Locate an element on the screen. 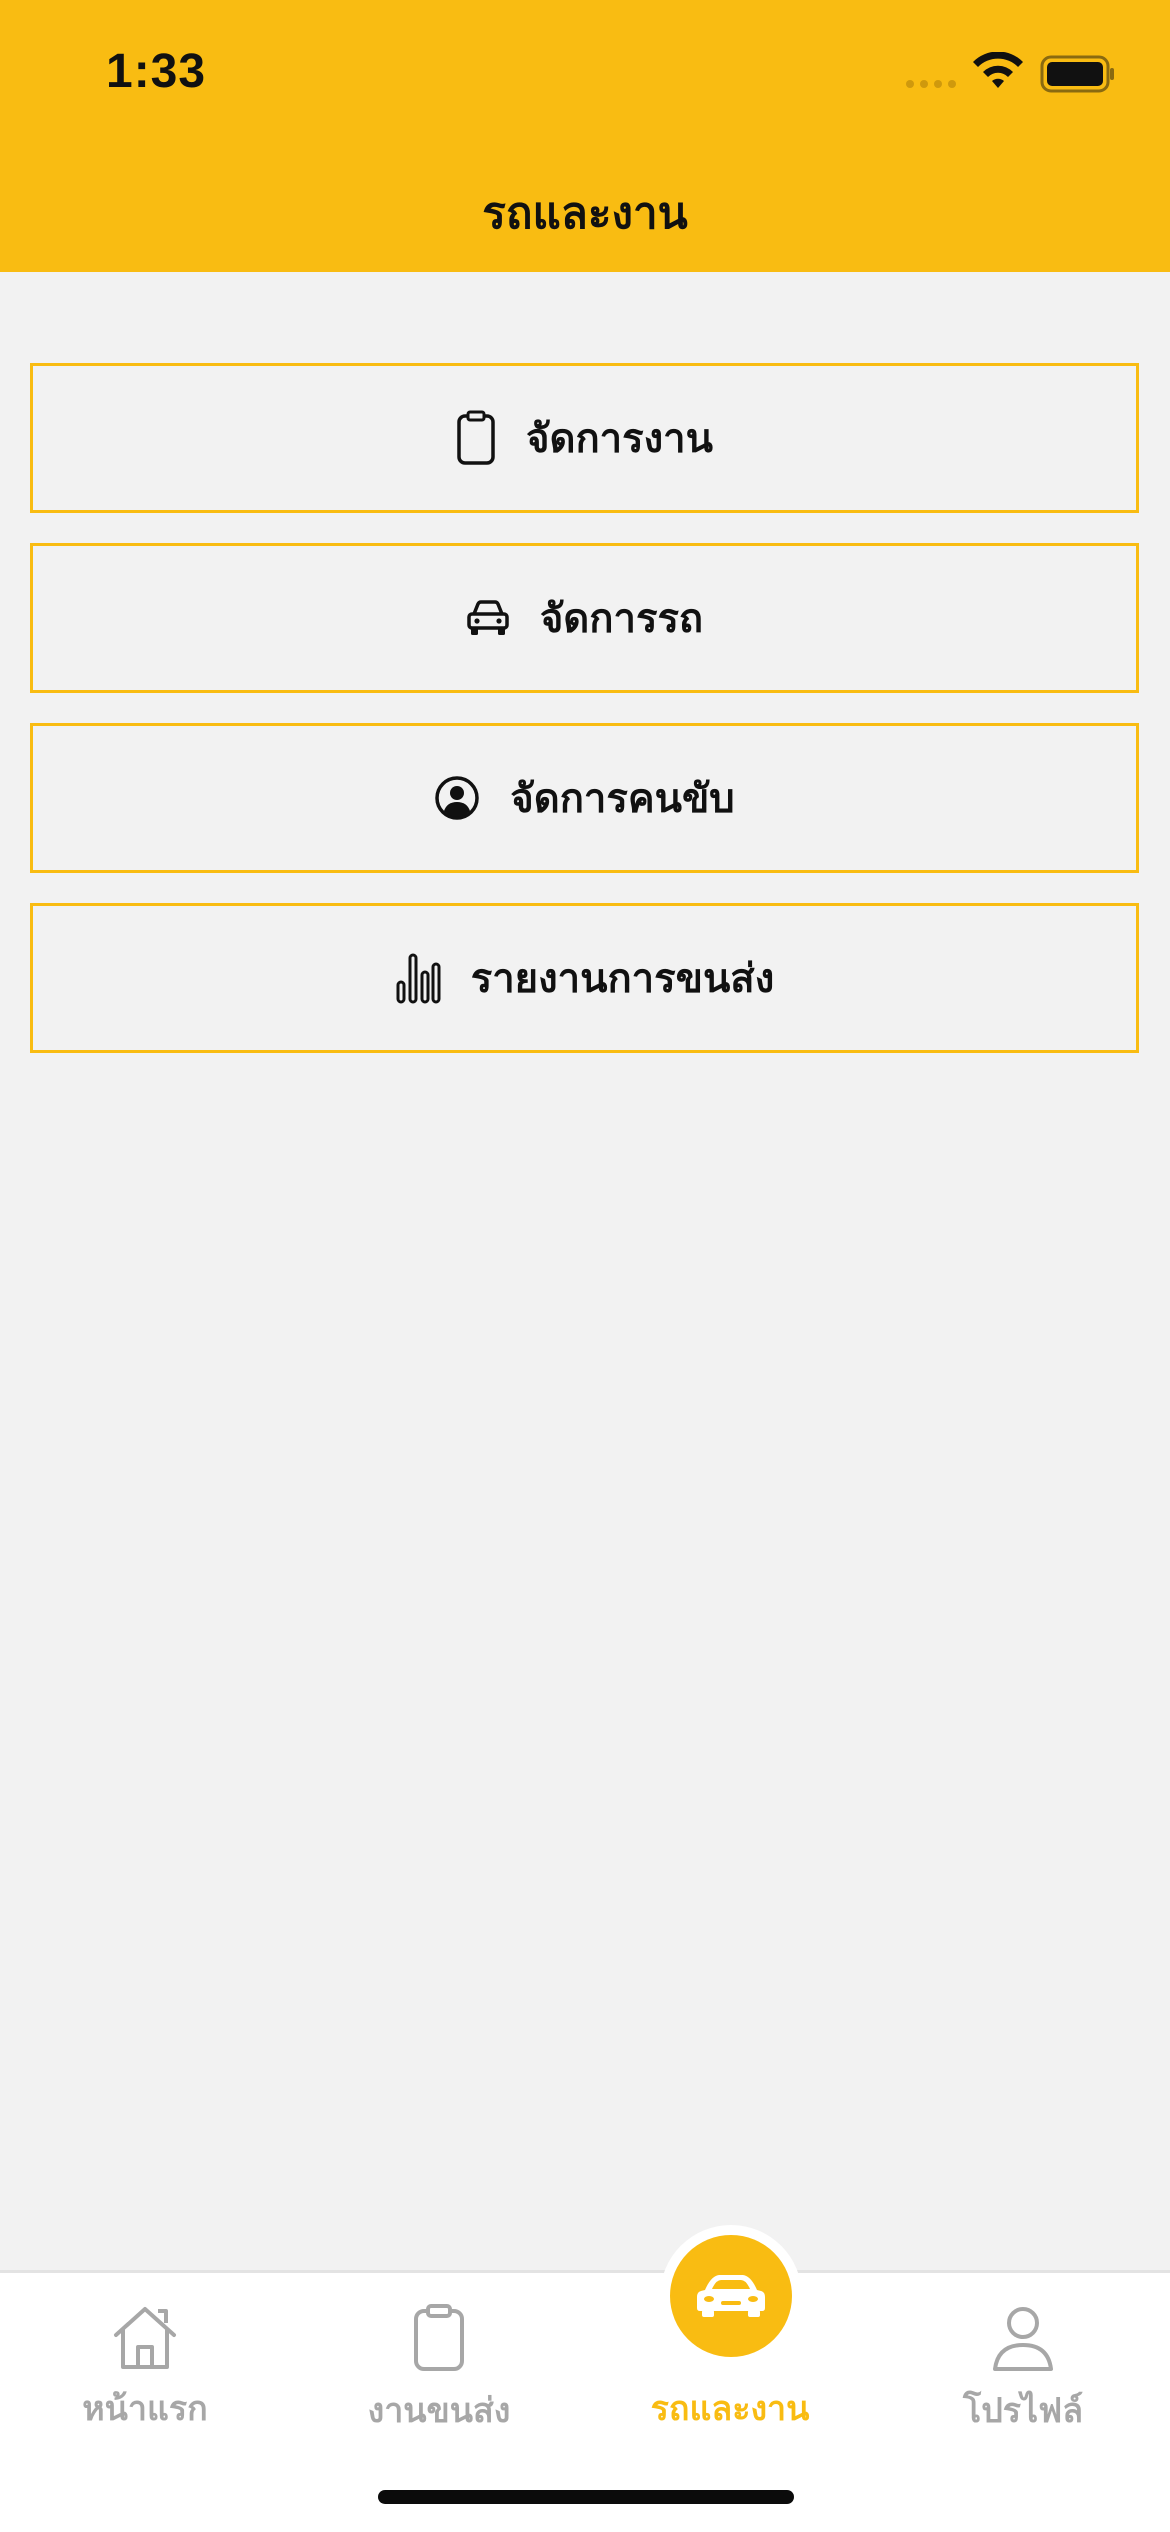 The height and width of the screenshot is (2532, 1170). manage-drivers-button: จัดการคนขับ is located at coordinates (584, 798).